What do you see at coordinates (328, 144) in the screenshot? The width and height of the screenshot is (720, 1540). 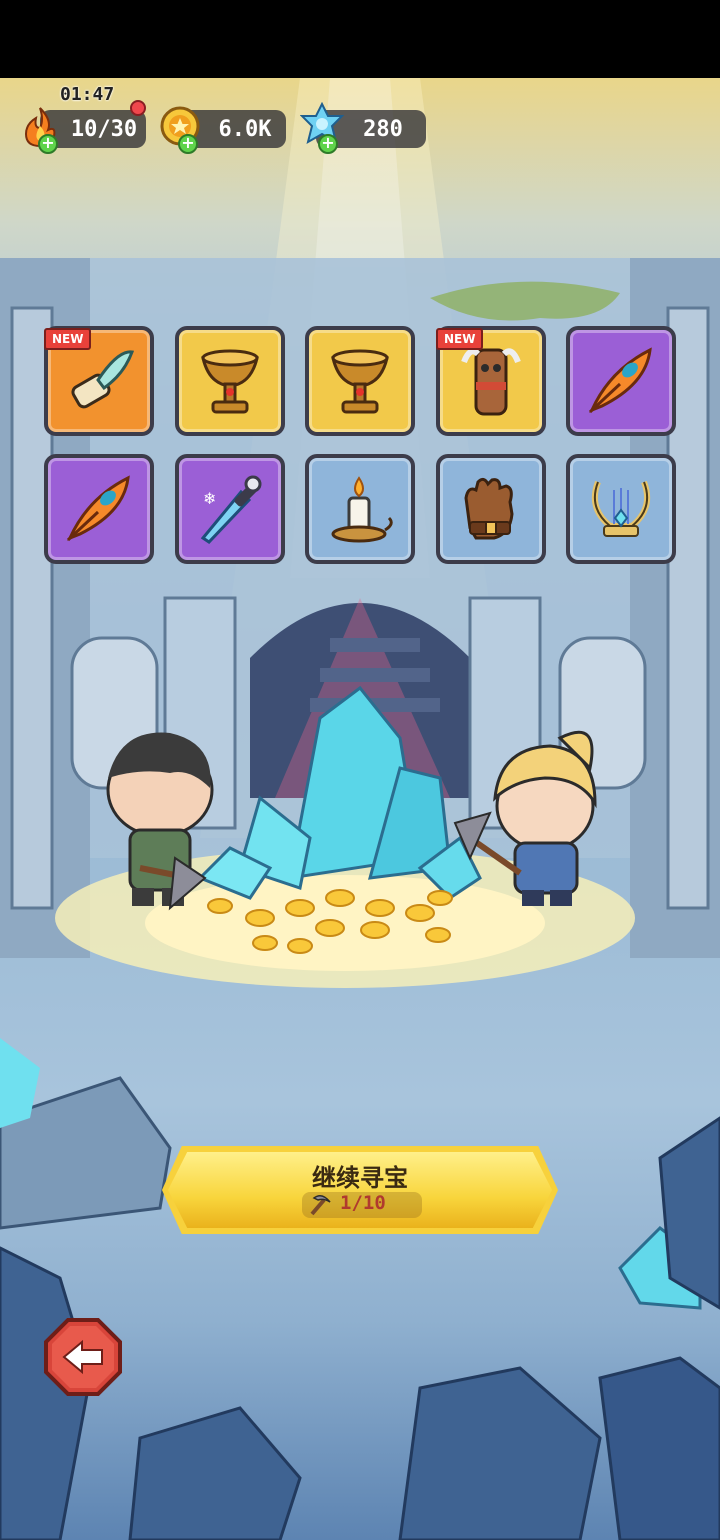 I see `add-gems-button: +` at bounding box center [328, 144].